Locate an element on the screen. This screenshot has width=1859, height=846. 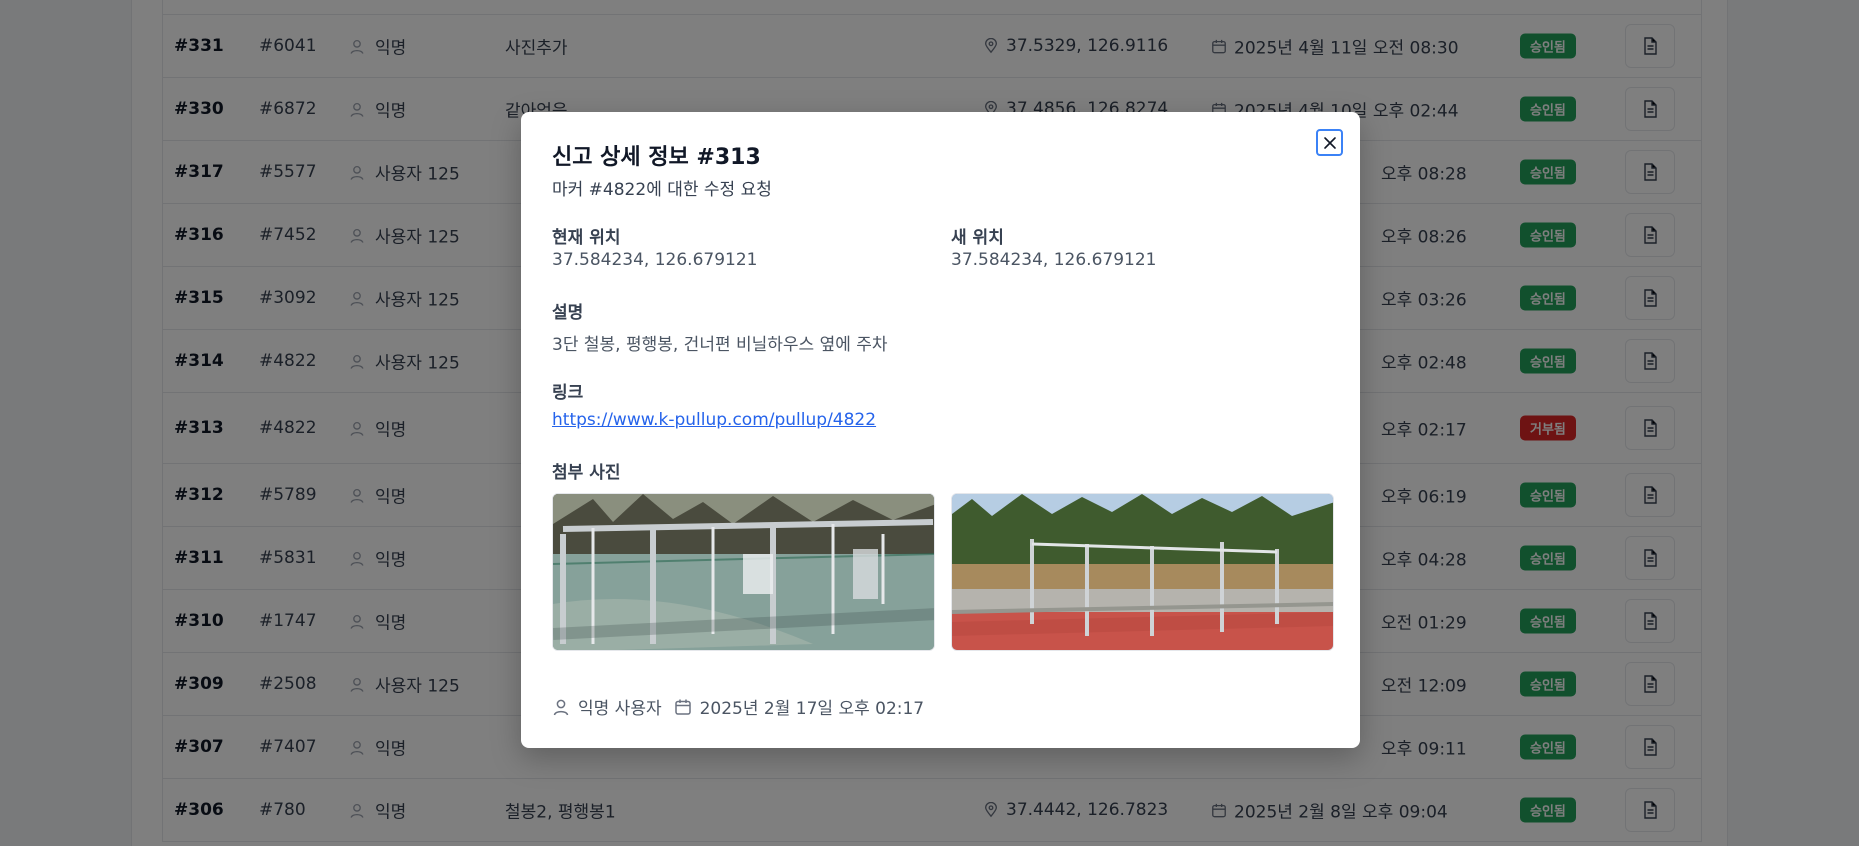
link-label: 링크 is located at coordinates (568, 393).